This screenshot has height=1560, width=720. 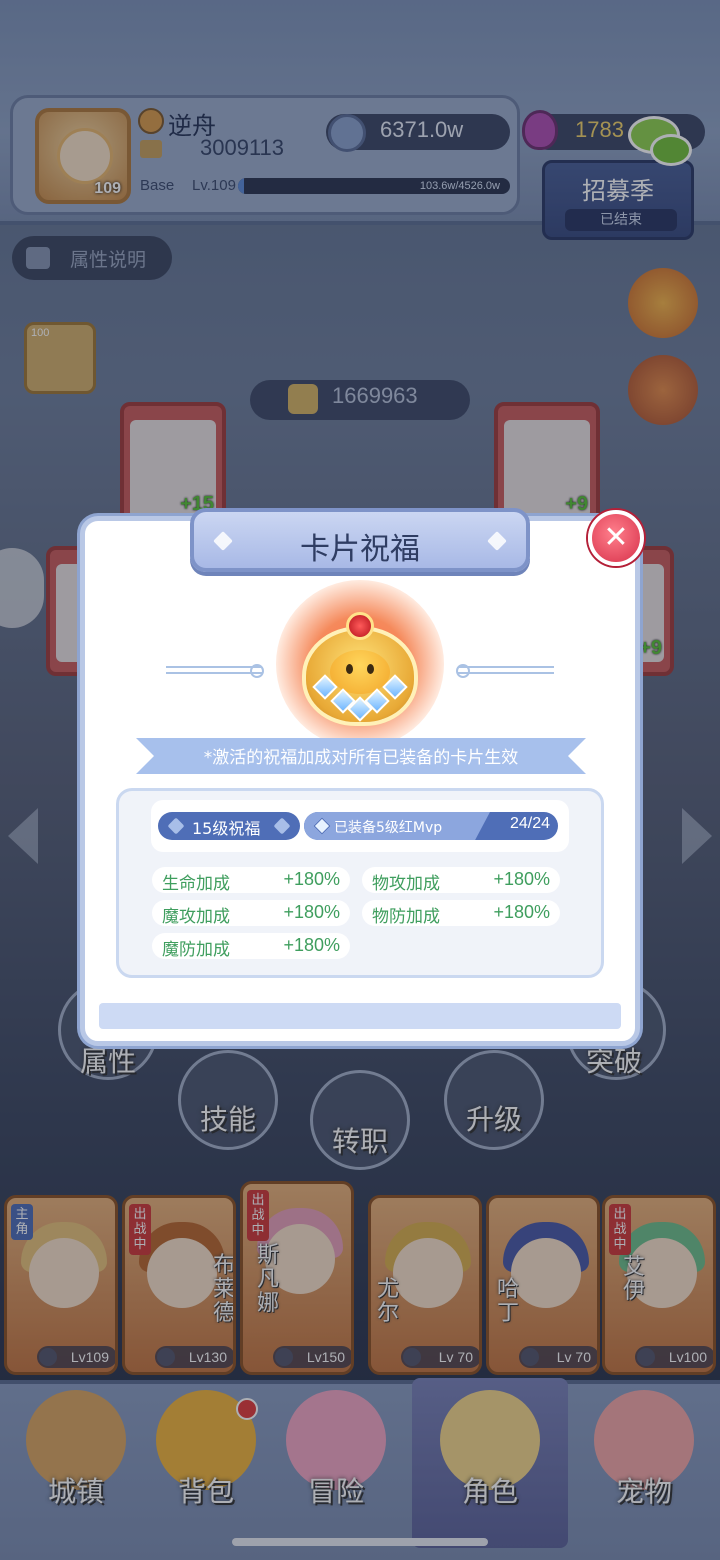 I want to click on equip-status-badge: 已装备5级红Mvp 24/24, so click(x=431, y=826).